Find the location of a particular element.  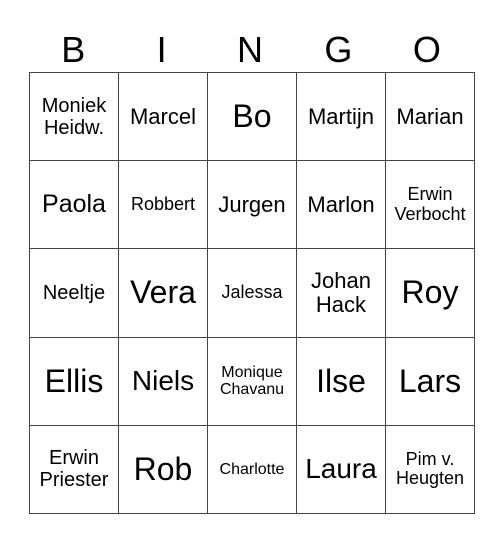

cell-label: Bo is located at coordinates (252, 116).